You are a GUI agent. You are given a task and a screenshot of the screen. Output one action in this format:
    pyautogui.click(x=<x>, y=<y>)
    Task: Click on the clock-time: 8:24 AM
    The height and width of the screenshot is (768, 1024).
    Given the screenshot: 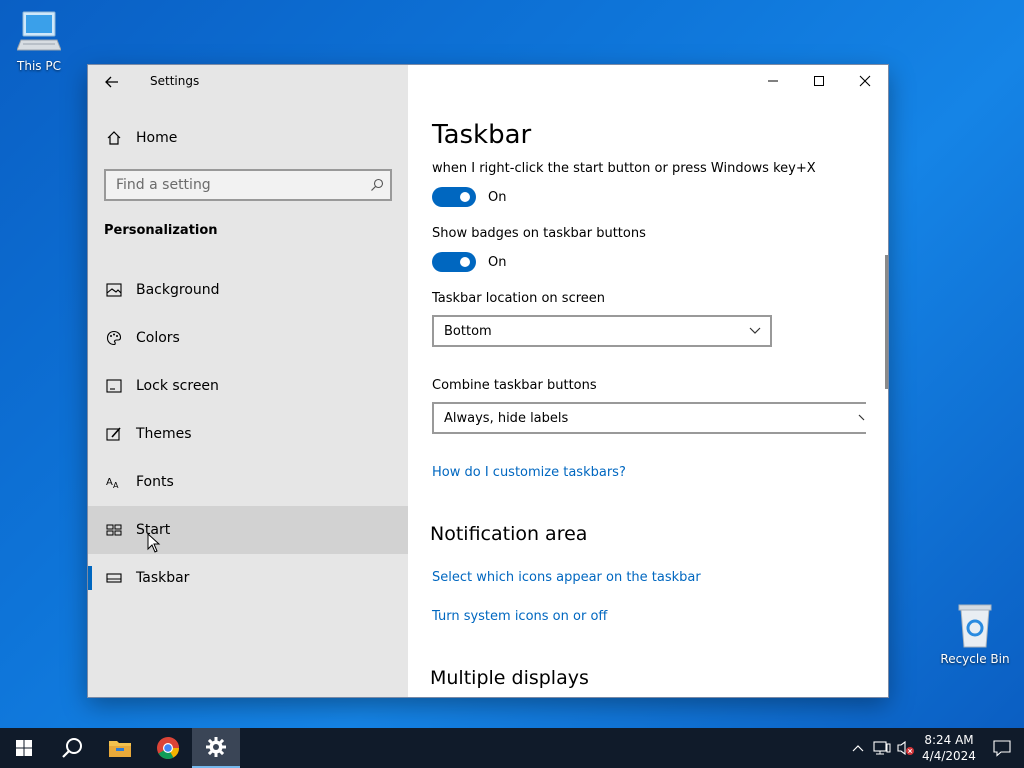 What is the action you would take?
    pyautogui.click(x=949, y=740)
    